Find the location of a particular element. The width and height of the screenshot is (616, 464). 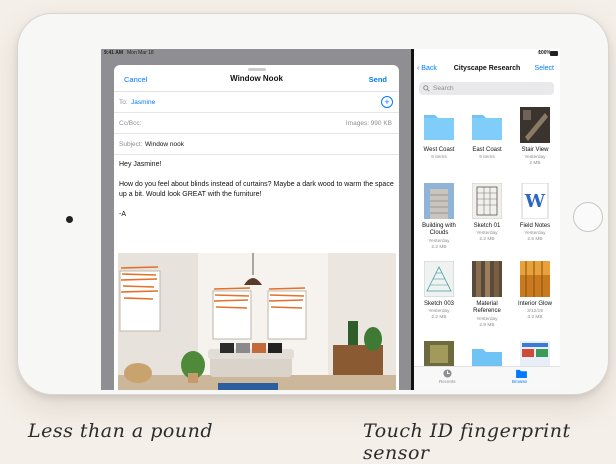

compose-title: Window Nook is located at coordinates (256, 78).